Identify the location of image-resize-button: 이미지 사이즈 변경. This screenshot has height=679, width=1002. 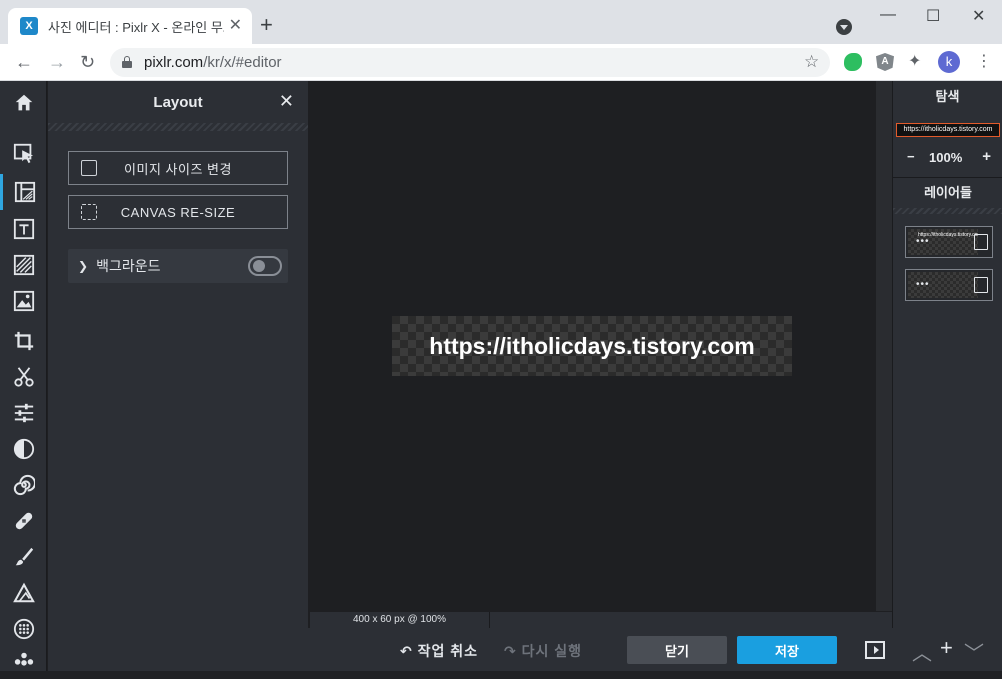
(178, 168).